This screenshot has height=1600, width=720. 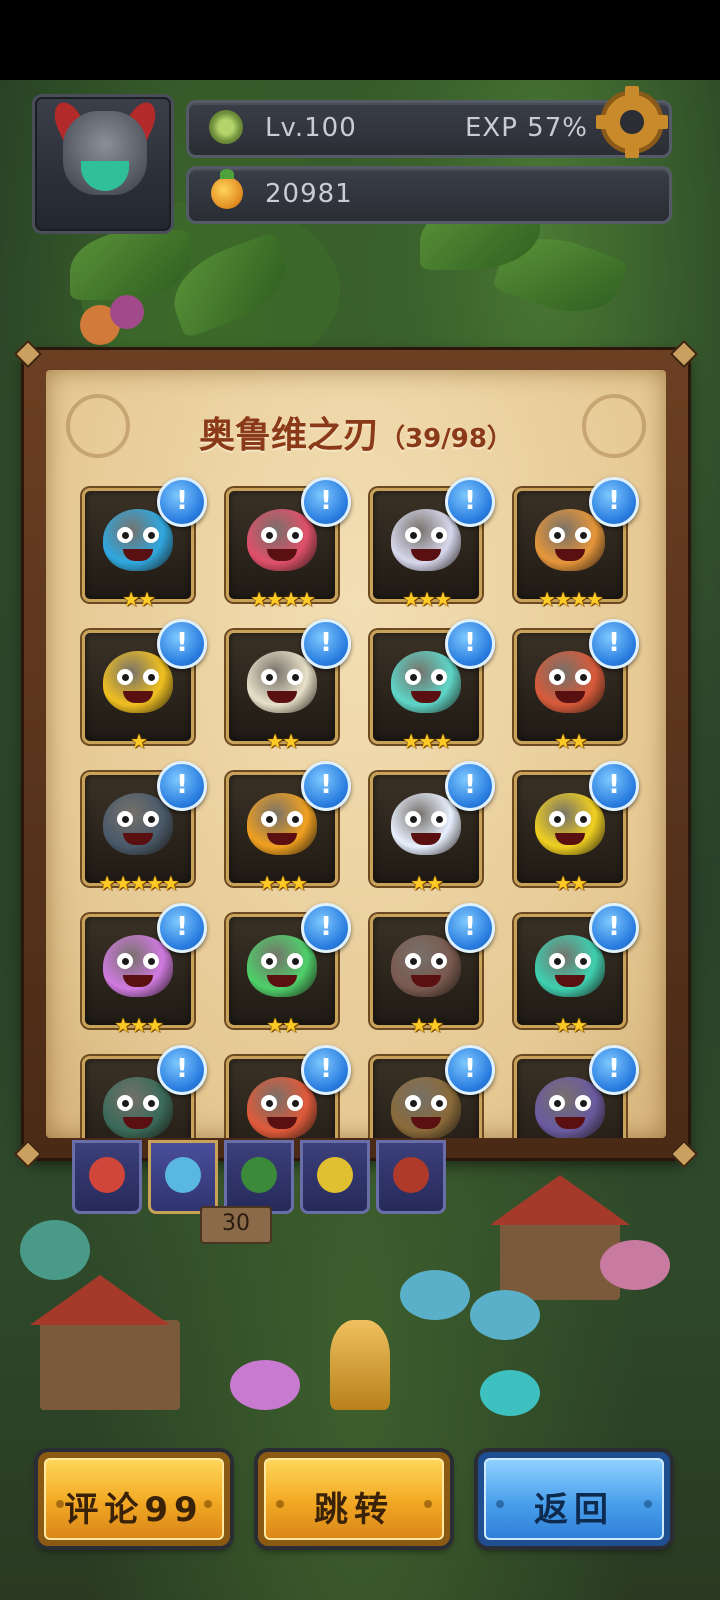 I want to click on collection-name: 奥鲁维之刃, so click(x=289, y=435).